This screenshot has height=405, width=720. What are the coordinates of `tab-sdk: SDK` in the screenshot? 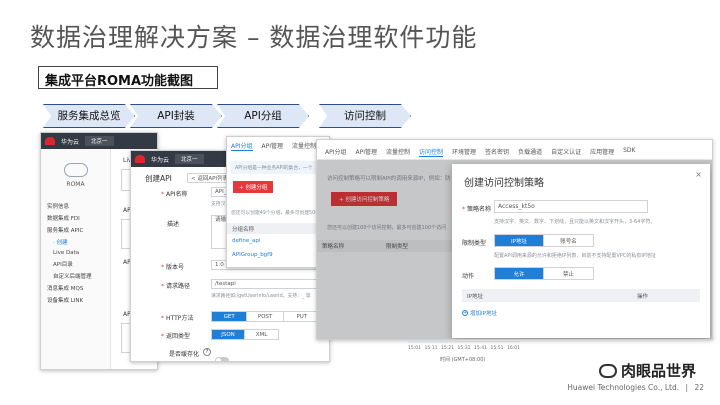 It's located at (629, 152).